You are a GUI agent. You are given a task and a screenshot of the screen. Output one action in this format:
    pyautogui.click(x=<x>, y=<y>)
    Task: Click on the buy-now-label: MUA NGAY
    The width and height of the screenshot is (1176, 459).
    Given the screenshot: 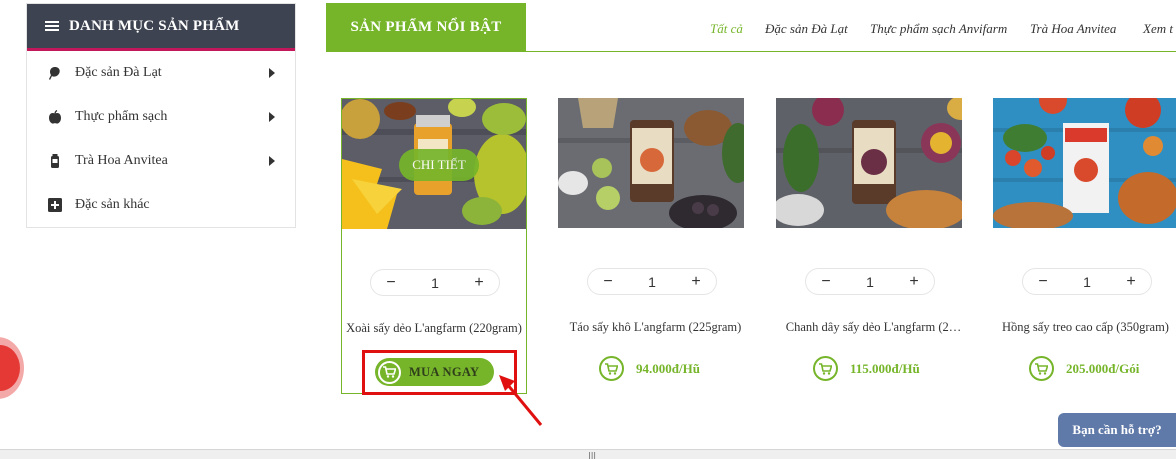 What is the action you would take?
    pyautogui.click(x=444, y=371)
    